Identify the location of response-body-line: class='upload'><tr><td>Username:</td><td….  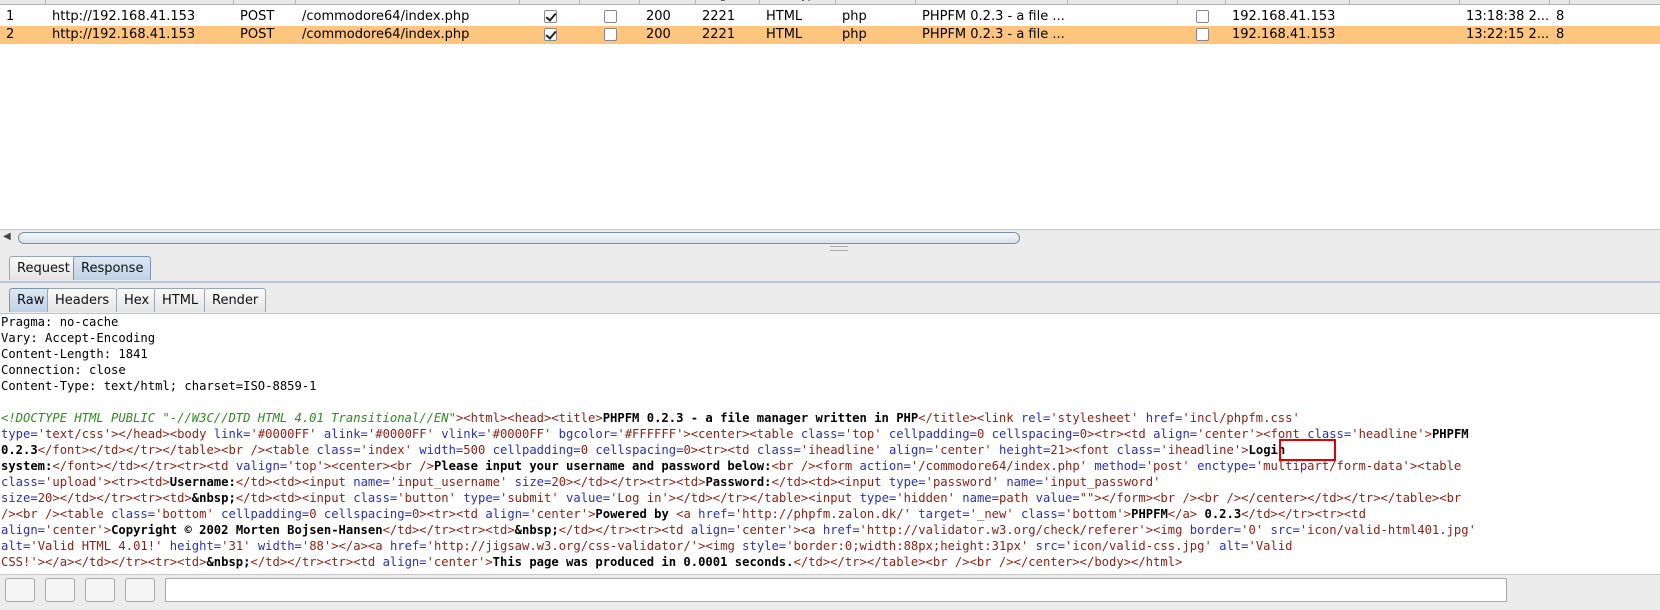
(830, 482).